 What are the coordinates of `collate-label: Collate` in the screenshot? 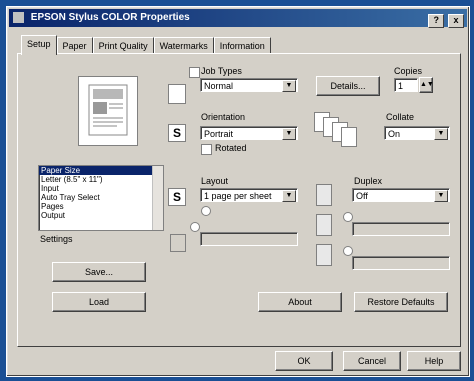 It's located at (400, 117).